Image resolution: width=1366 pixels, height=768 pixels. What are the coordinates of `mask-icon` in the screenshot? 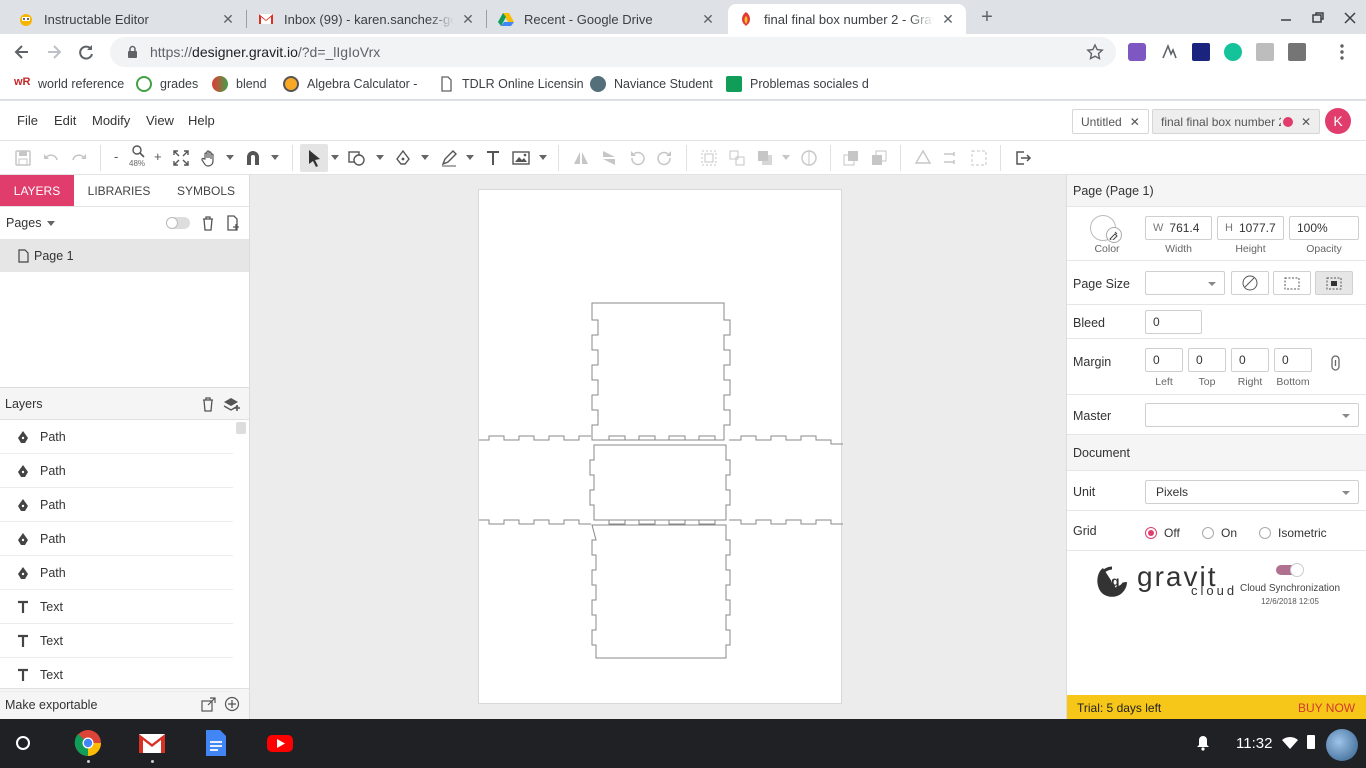 It's located at (809, 158).